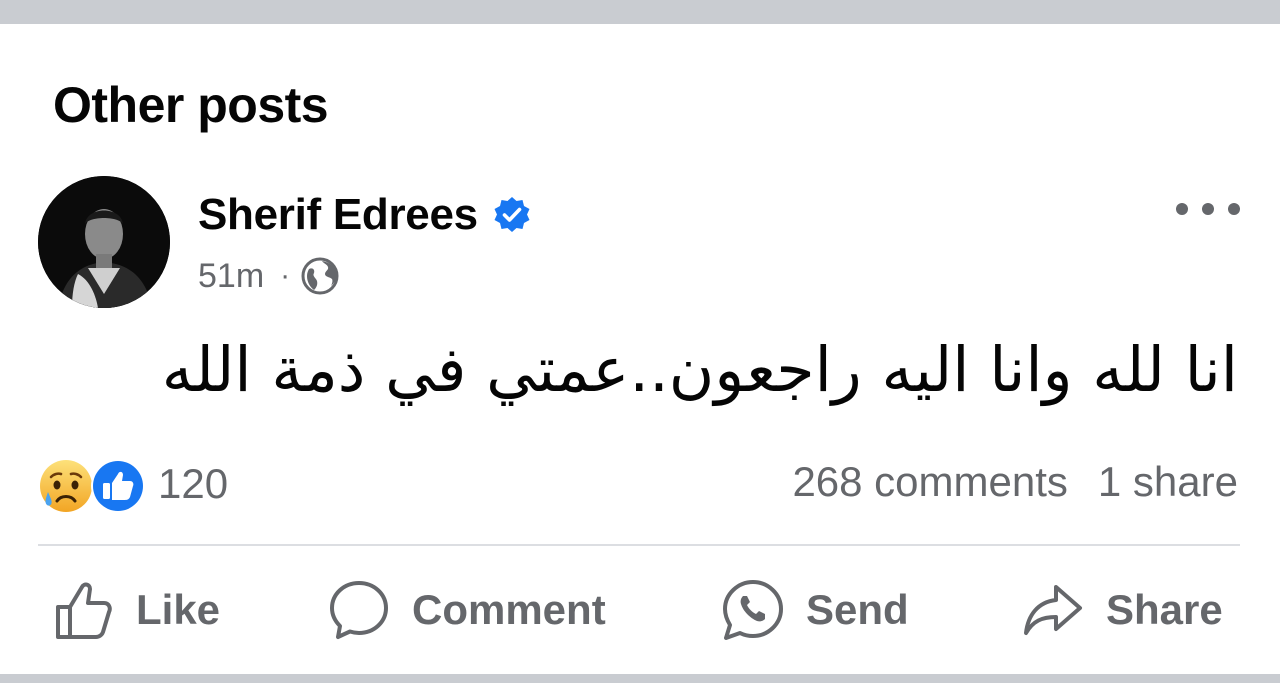  I want to click on author-name: Sherif Edrees, so click(338, 215).